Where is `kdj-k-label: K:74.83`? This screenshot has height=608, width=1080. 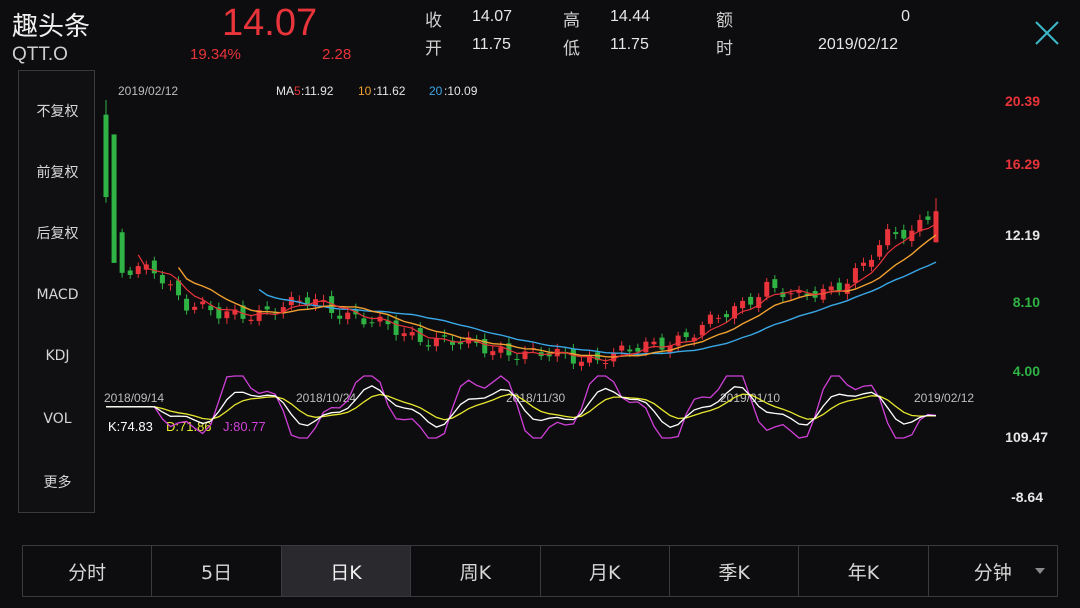 kdj-k-label: K:74.83 is located at coordinates (130, 426).